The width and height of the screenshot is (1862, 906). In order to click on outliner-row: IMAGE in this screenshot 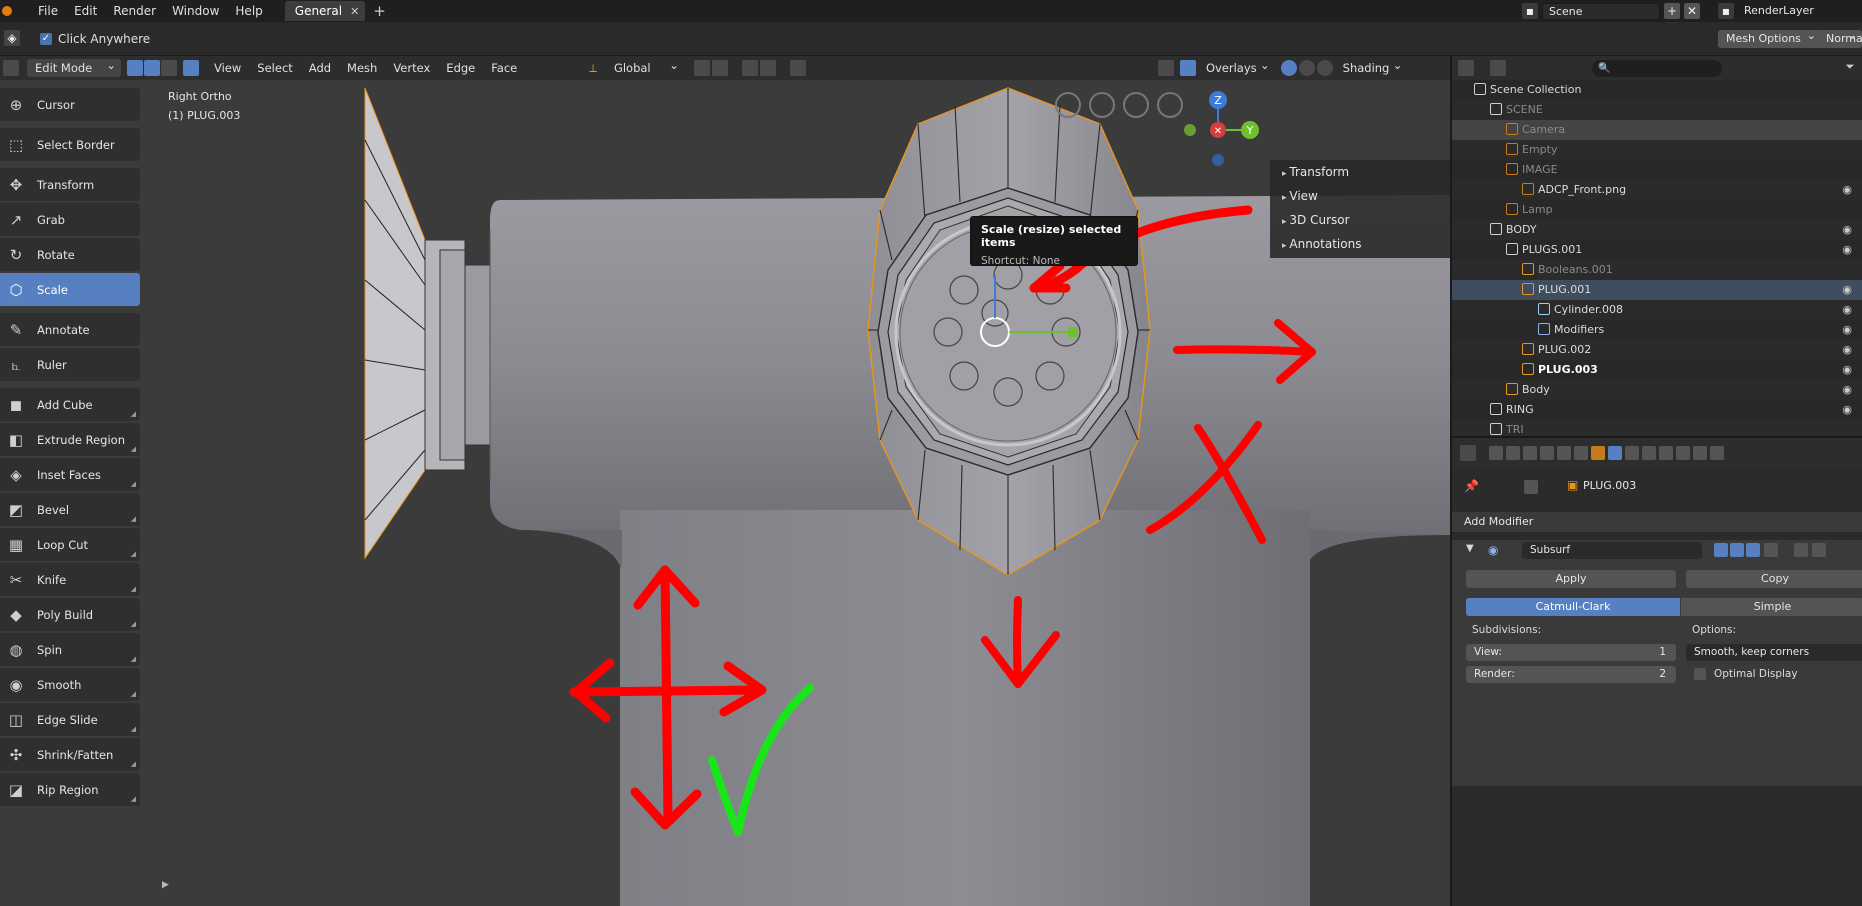, I will do `click(1657, 170)`.